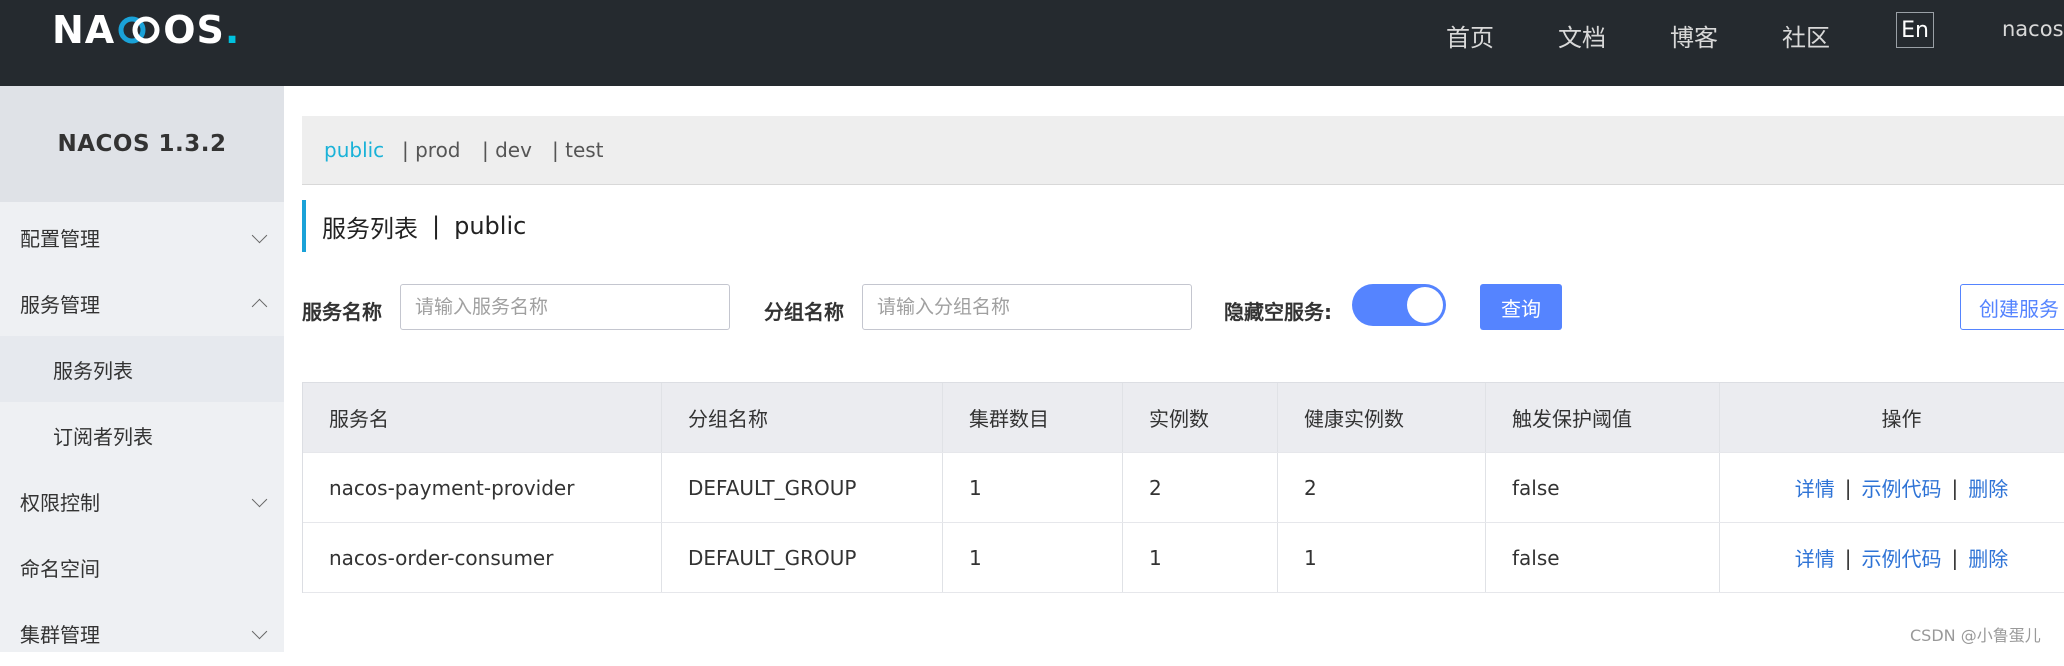  Describe the element at coordinates (1200, 557) in the screenshot. I see `cell-instances: 1` at that location.